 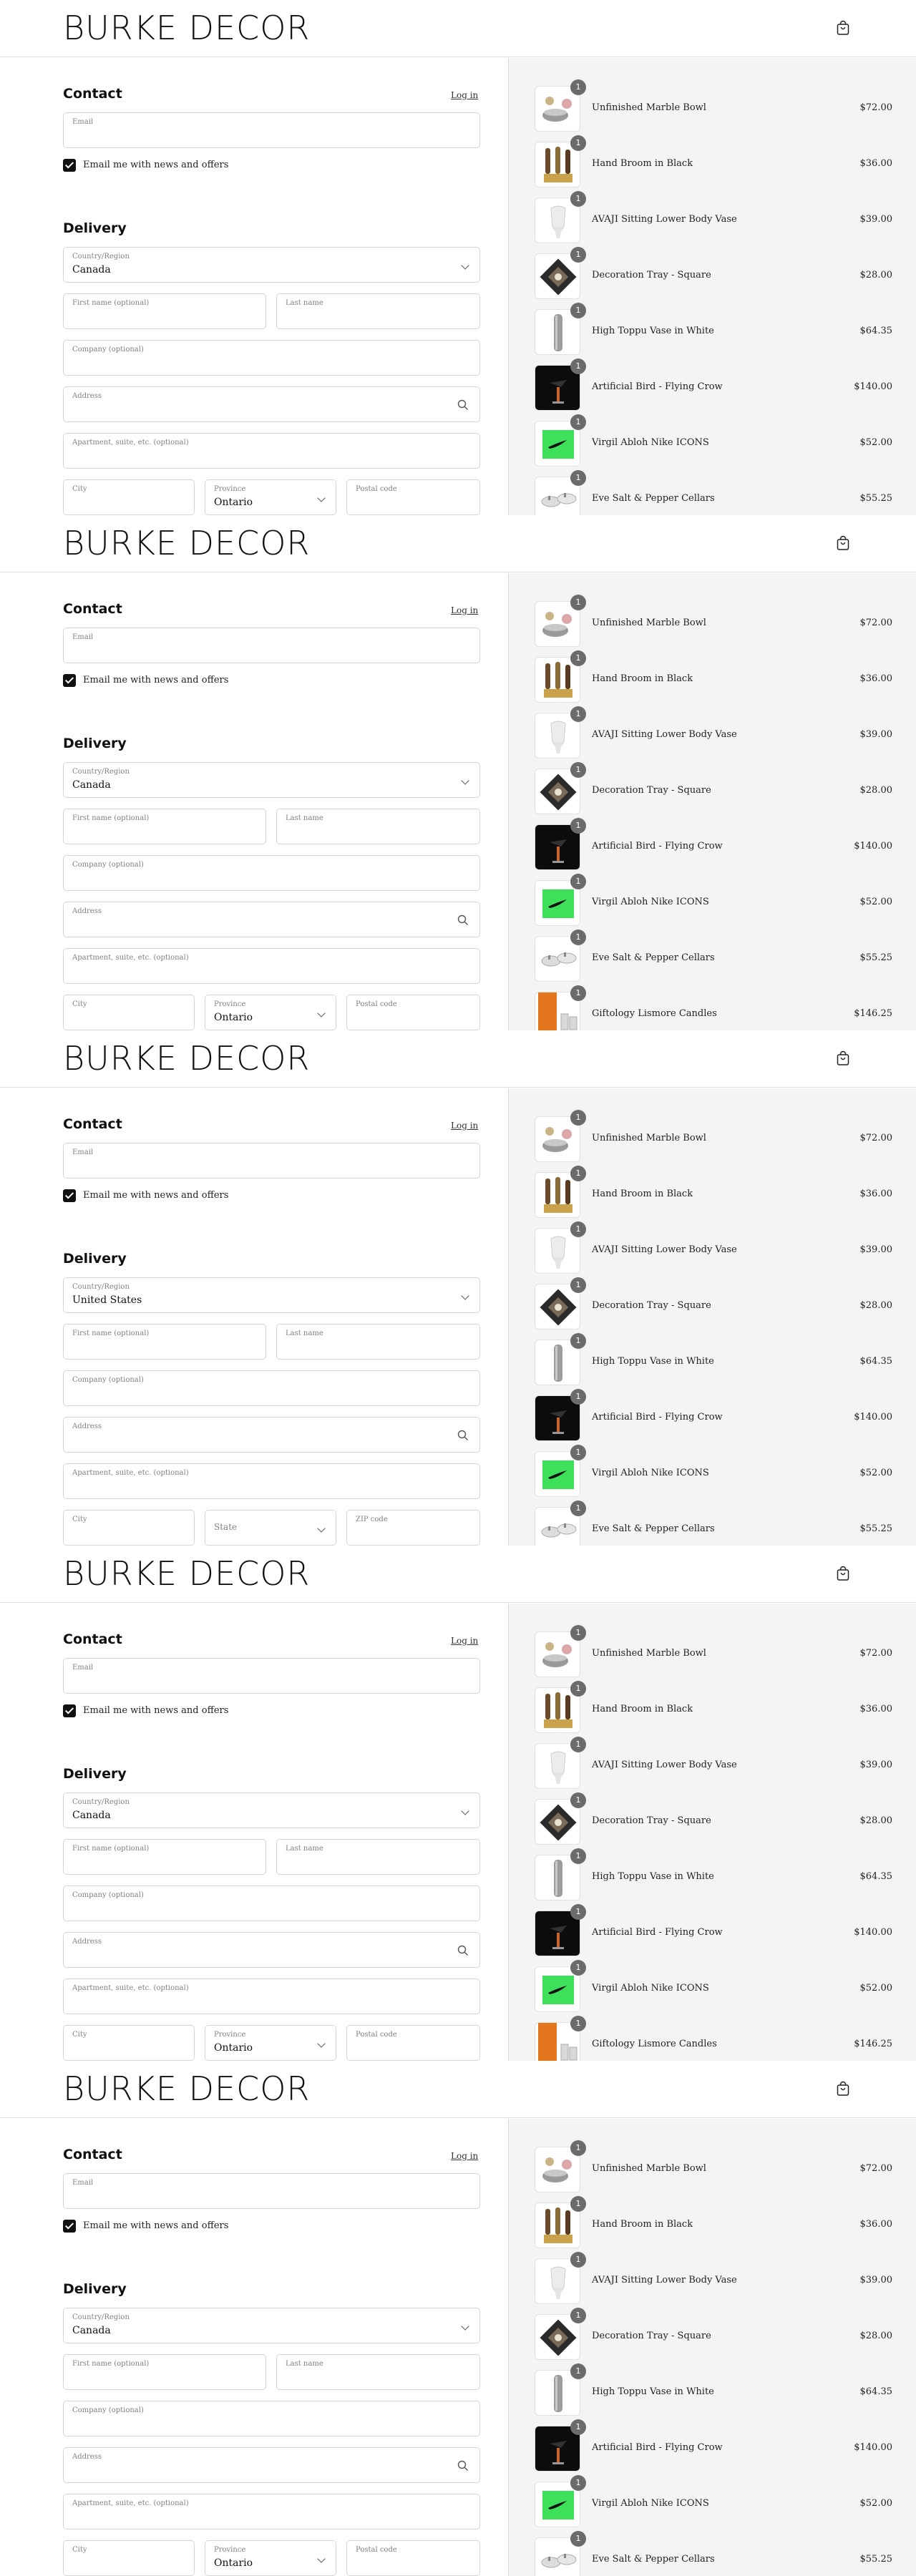 What do you see at coordinates (376, 489) in the screenshot?
I see `postal-code-placeholder: Postal code` at bounding box center [376, 489].